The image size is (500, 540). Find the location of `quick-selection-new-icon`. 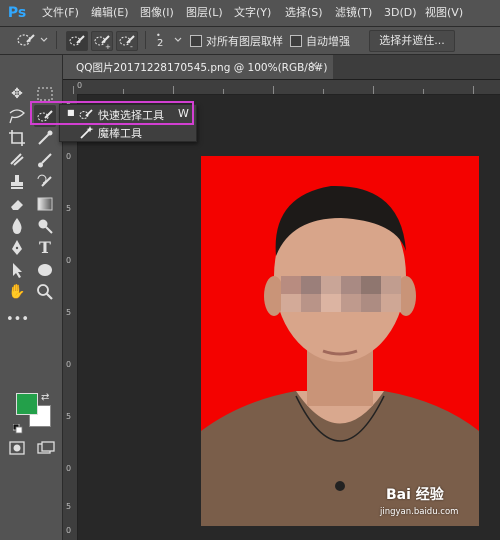

quick-selection-new-icon is located at coordinates (77, 40).